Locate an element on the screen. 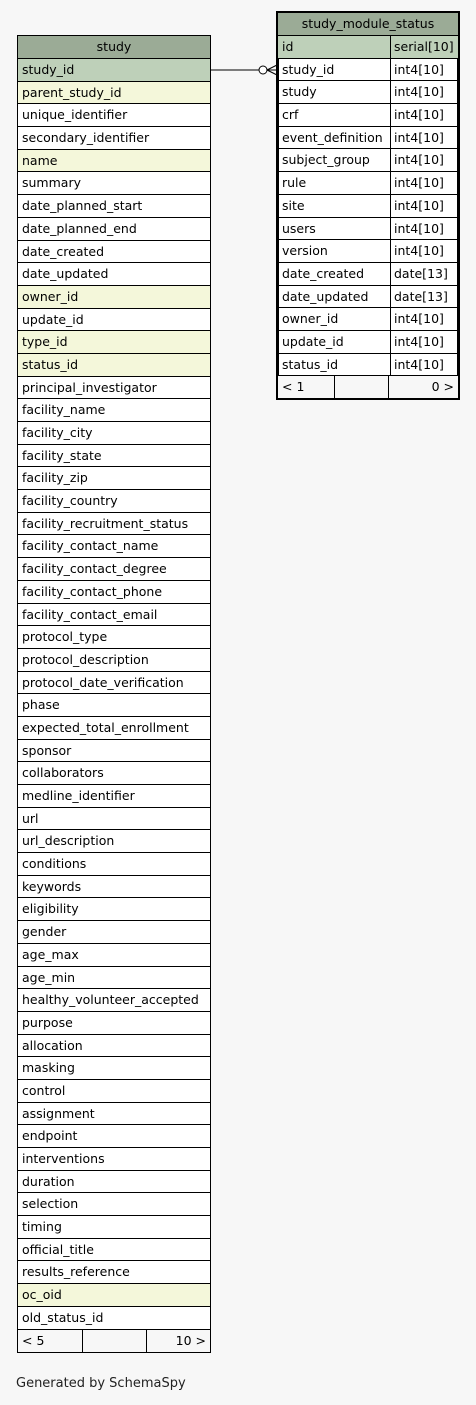  column-row: gender is located at coordinates (114, 932).